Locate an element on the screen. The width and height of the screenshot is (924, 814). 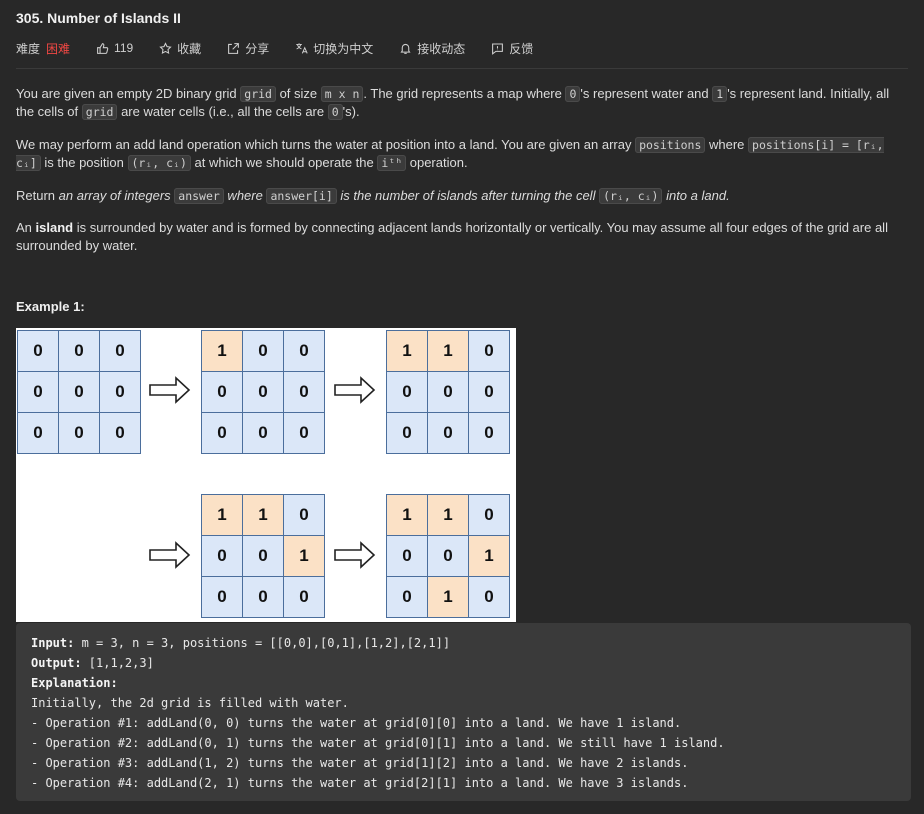
like-button: 119 is located at coordinates (114, 48).